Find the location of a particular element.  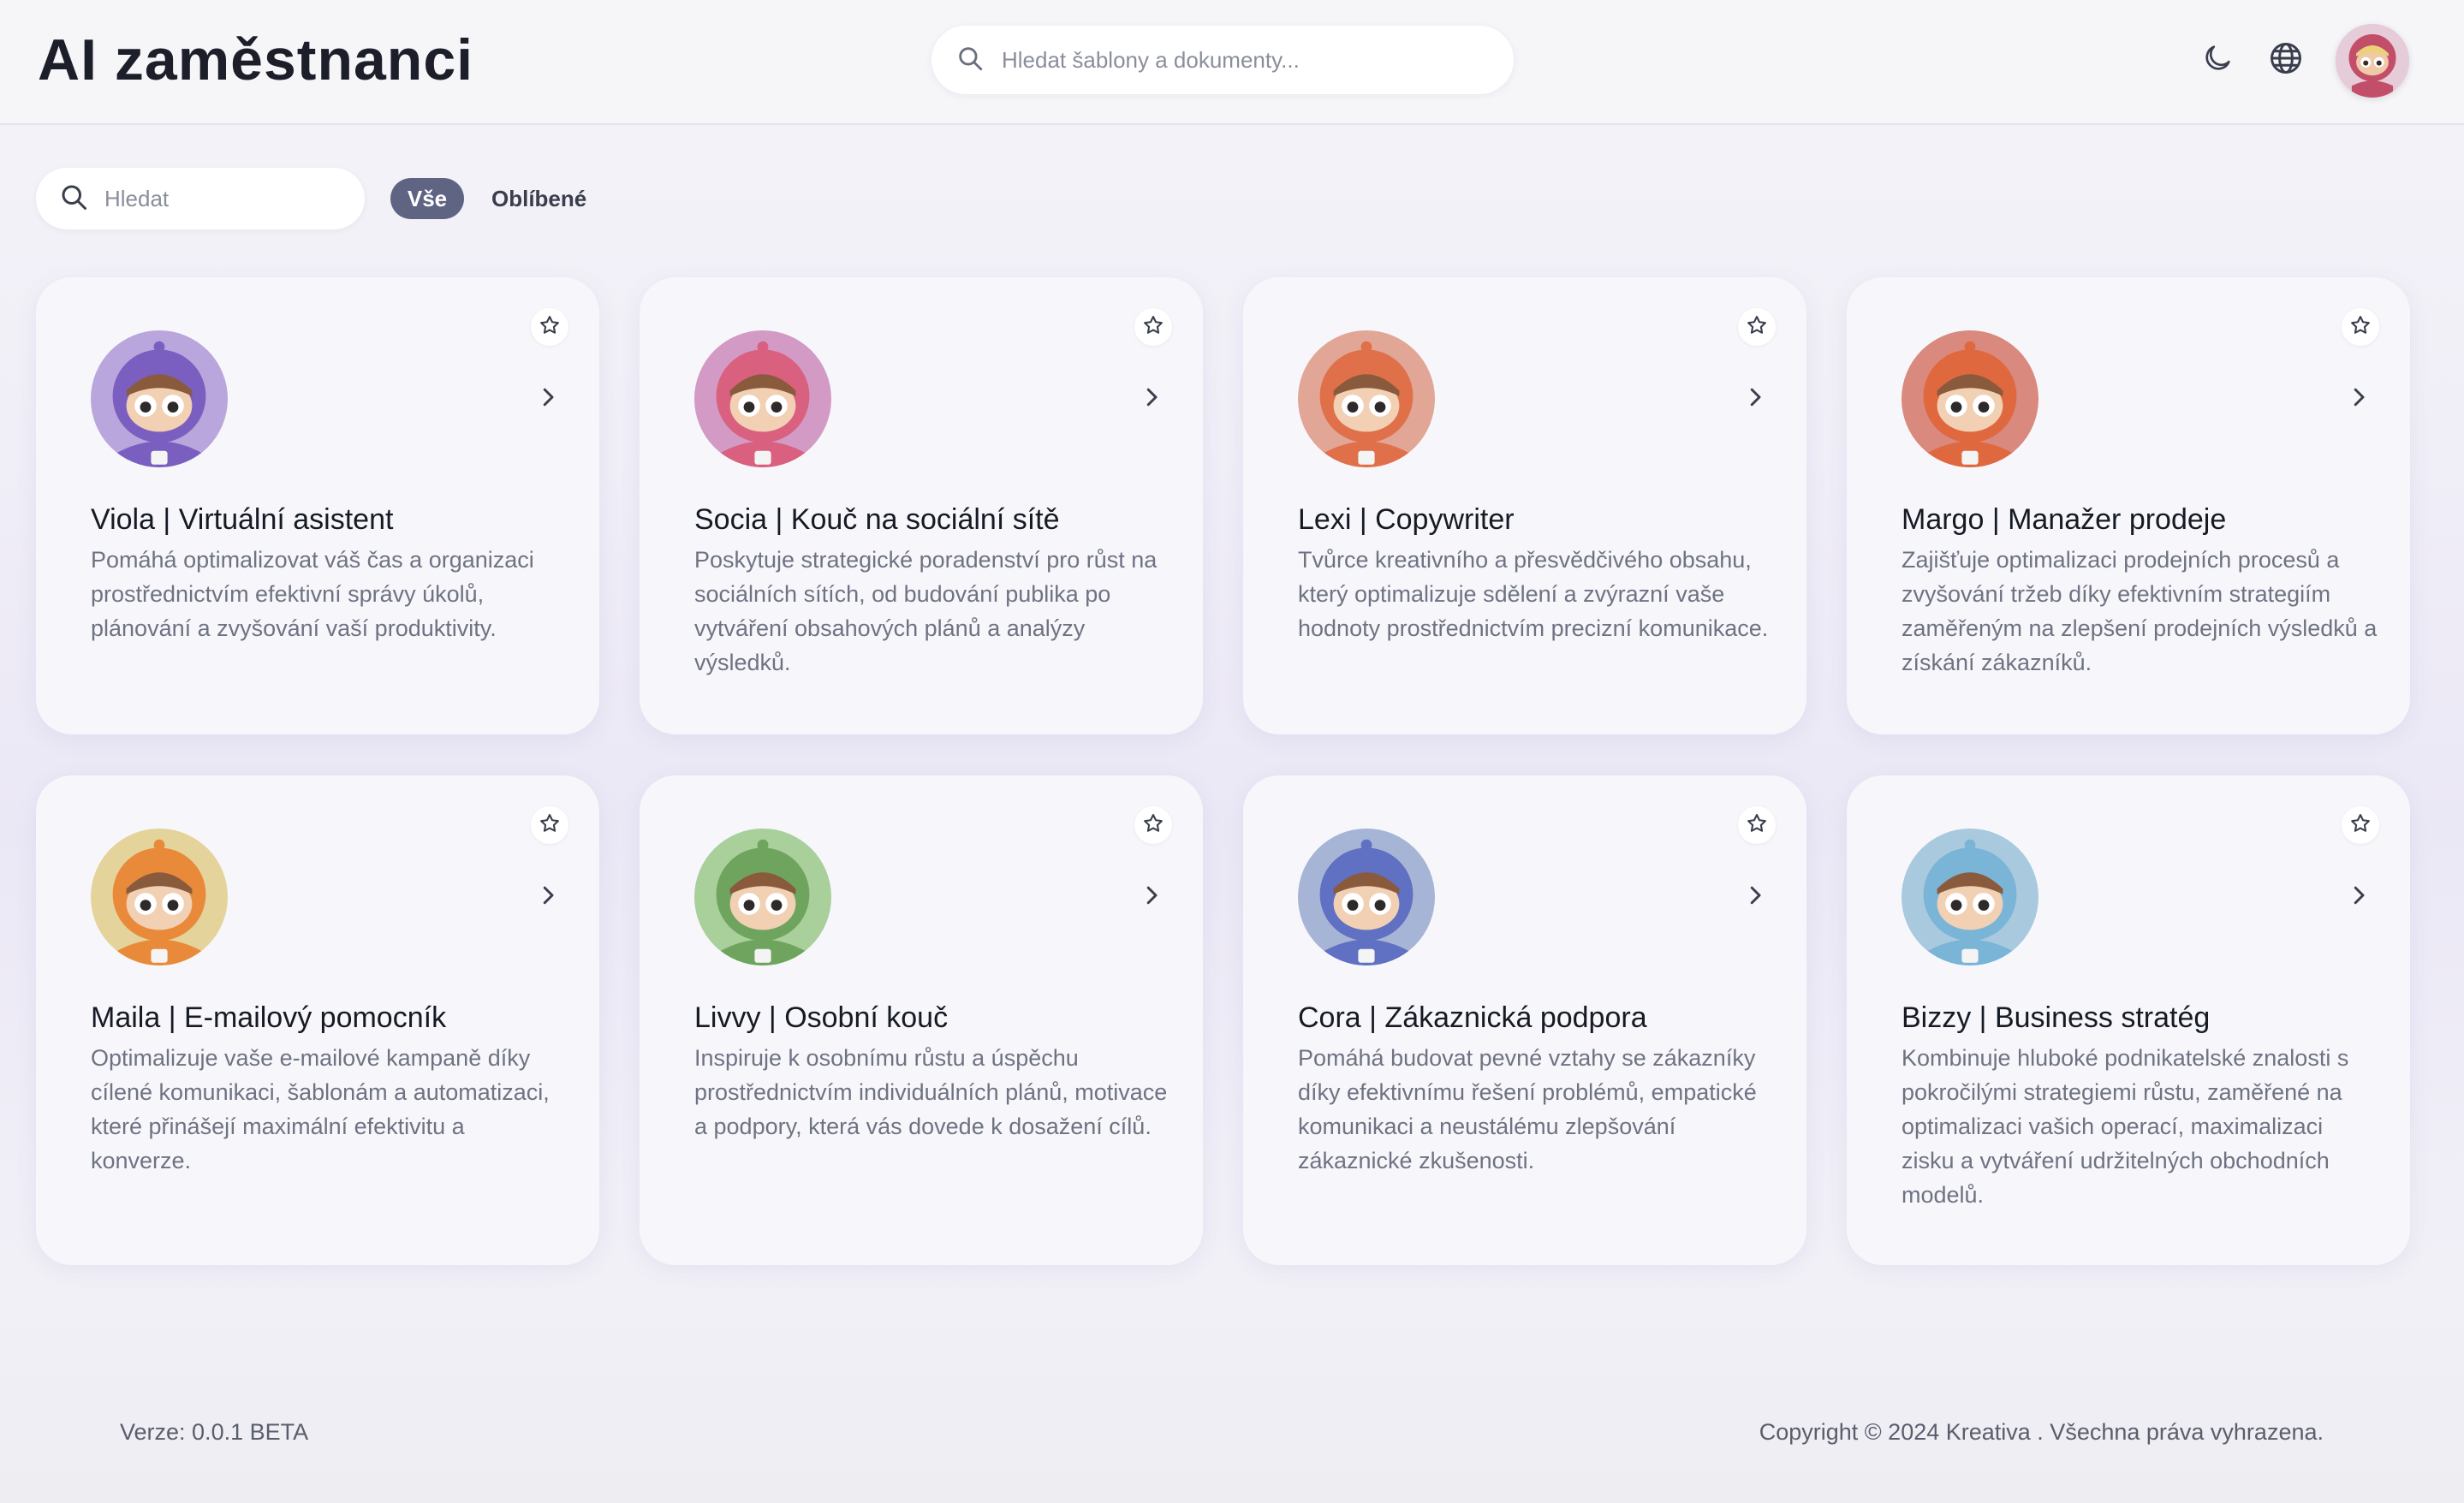

global-search-box is located at coordinates (1222, 60).